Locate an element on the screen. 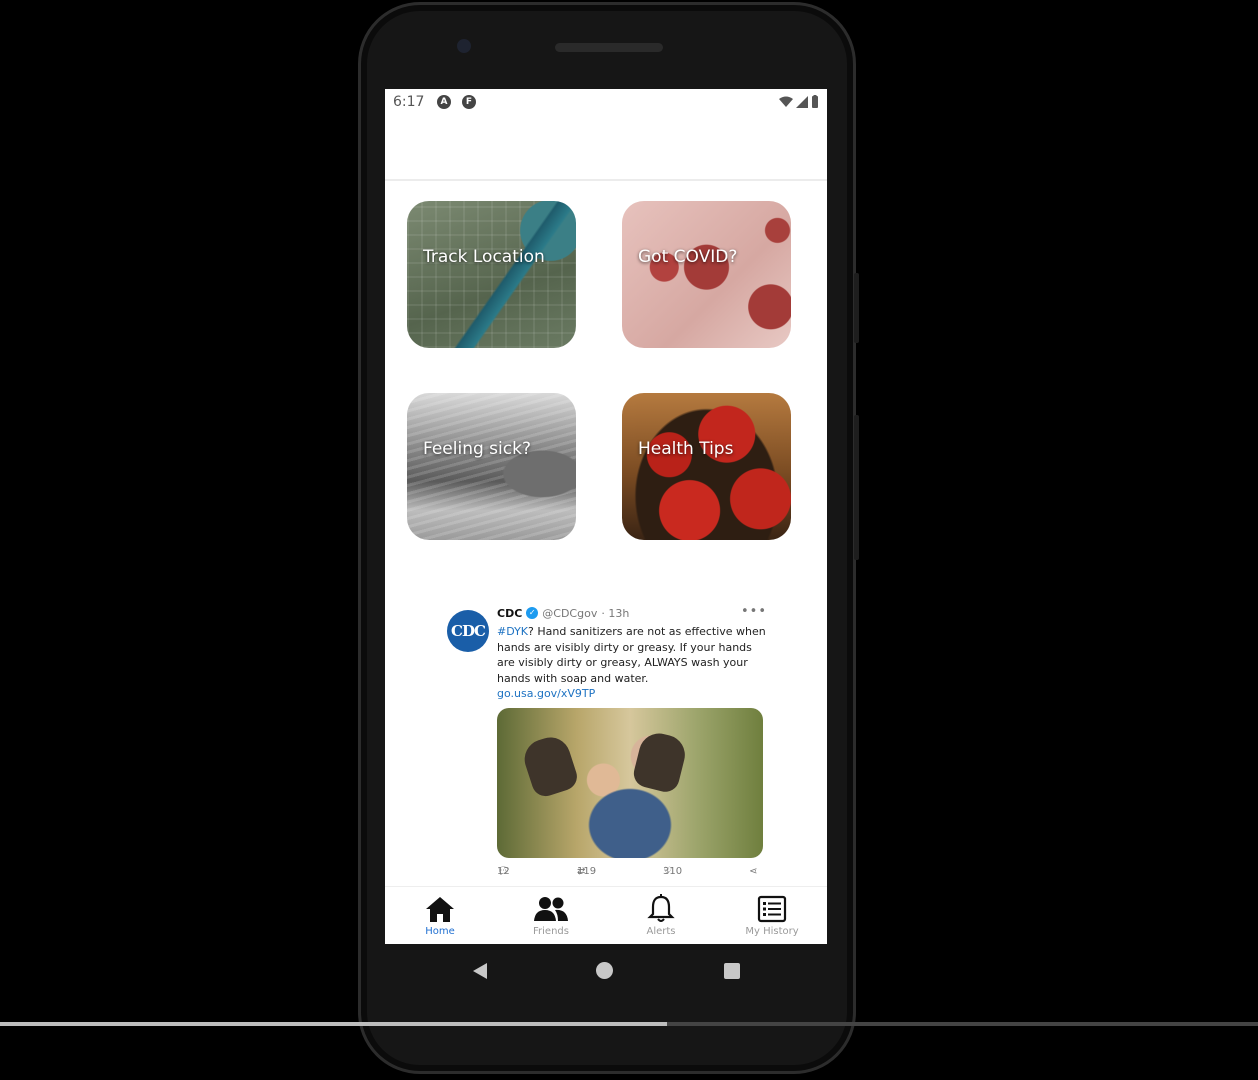  header-divider is located at coordinates (606, 180).